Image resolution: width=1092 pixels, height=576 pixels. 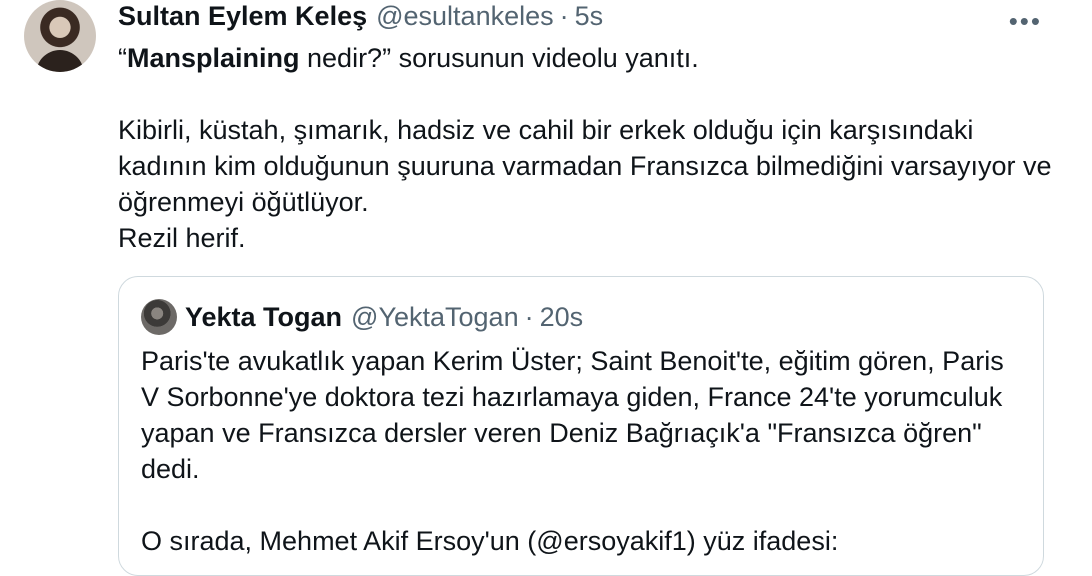 I want to click on more-options-icon: •••, so click(x=1025, y=21).